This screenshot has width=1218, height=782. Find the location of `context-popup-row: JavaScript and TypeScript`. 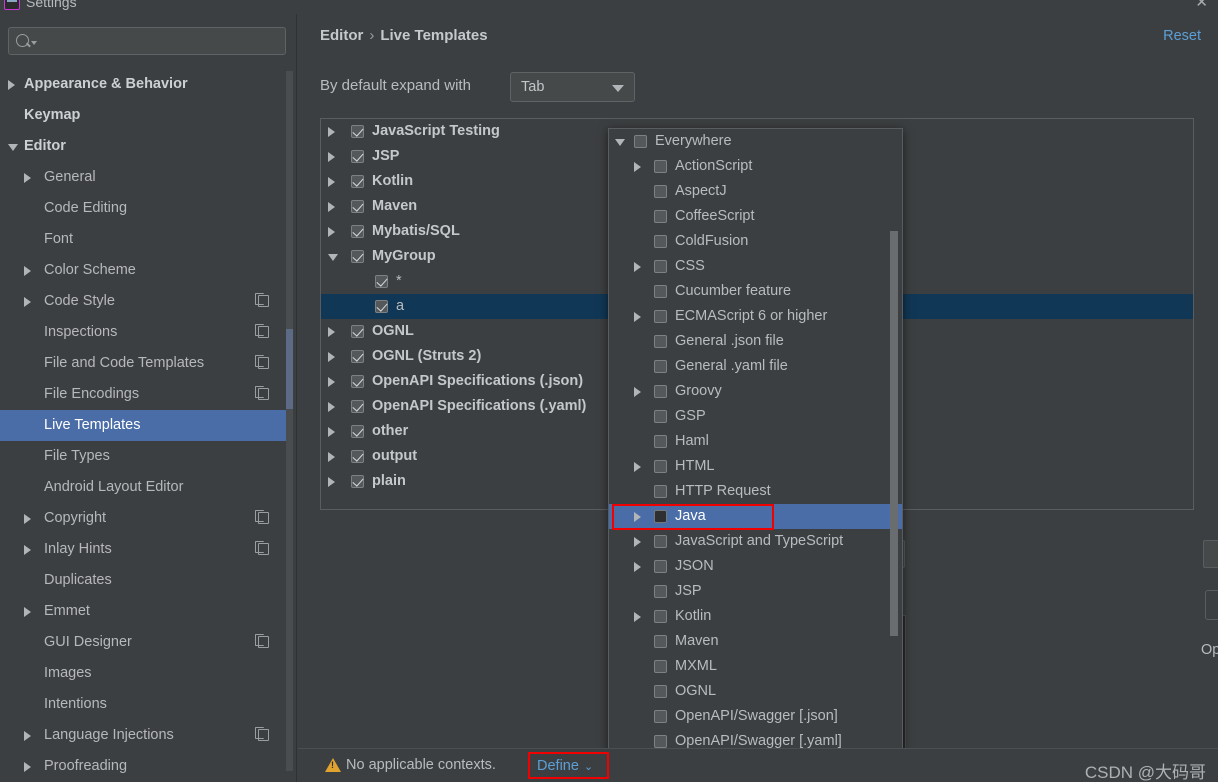

context-popup-row: JavaScript and TypeScript is located at coordinates (755, 541).